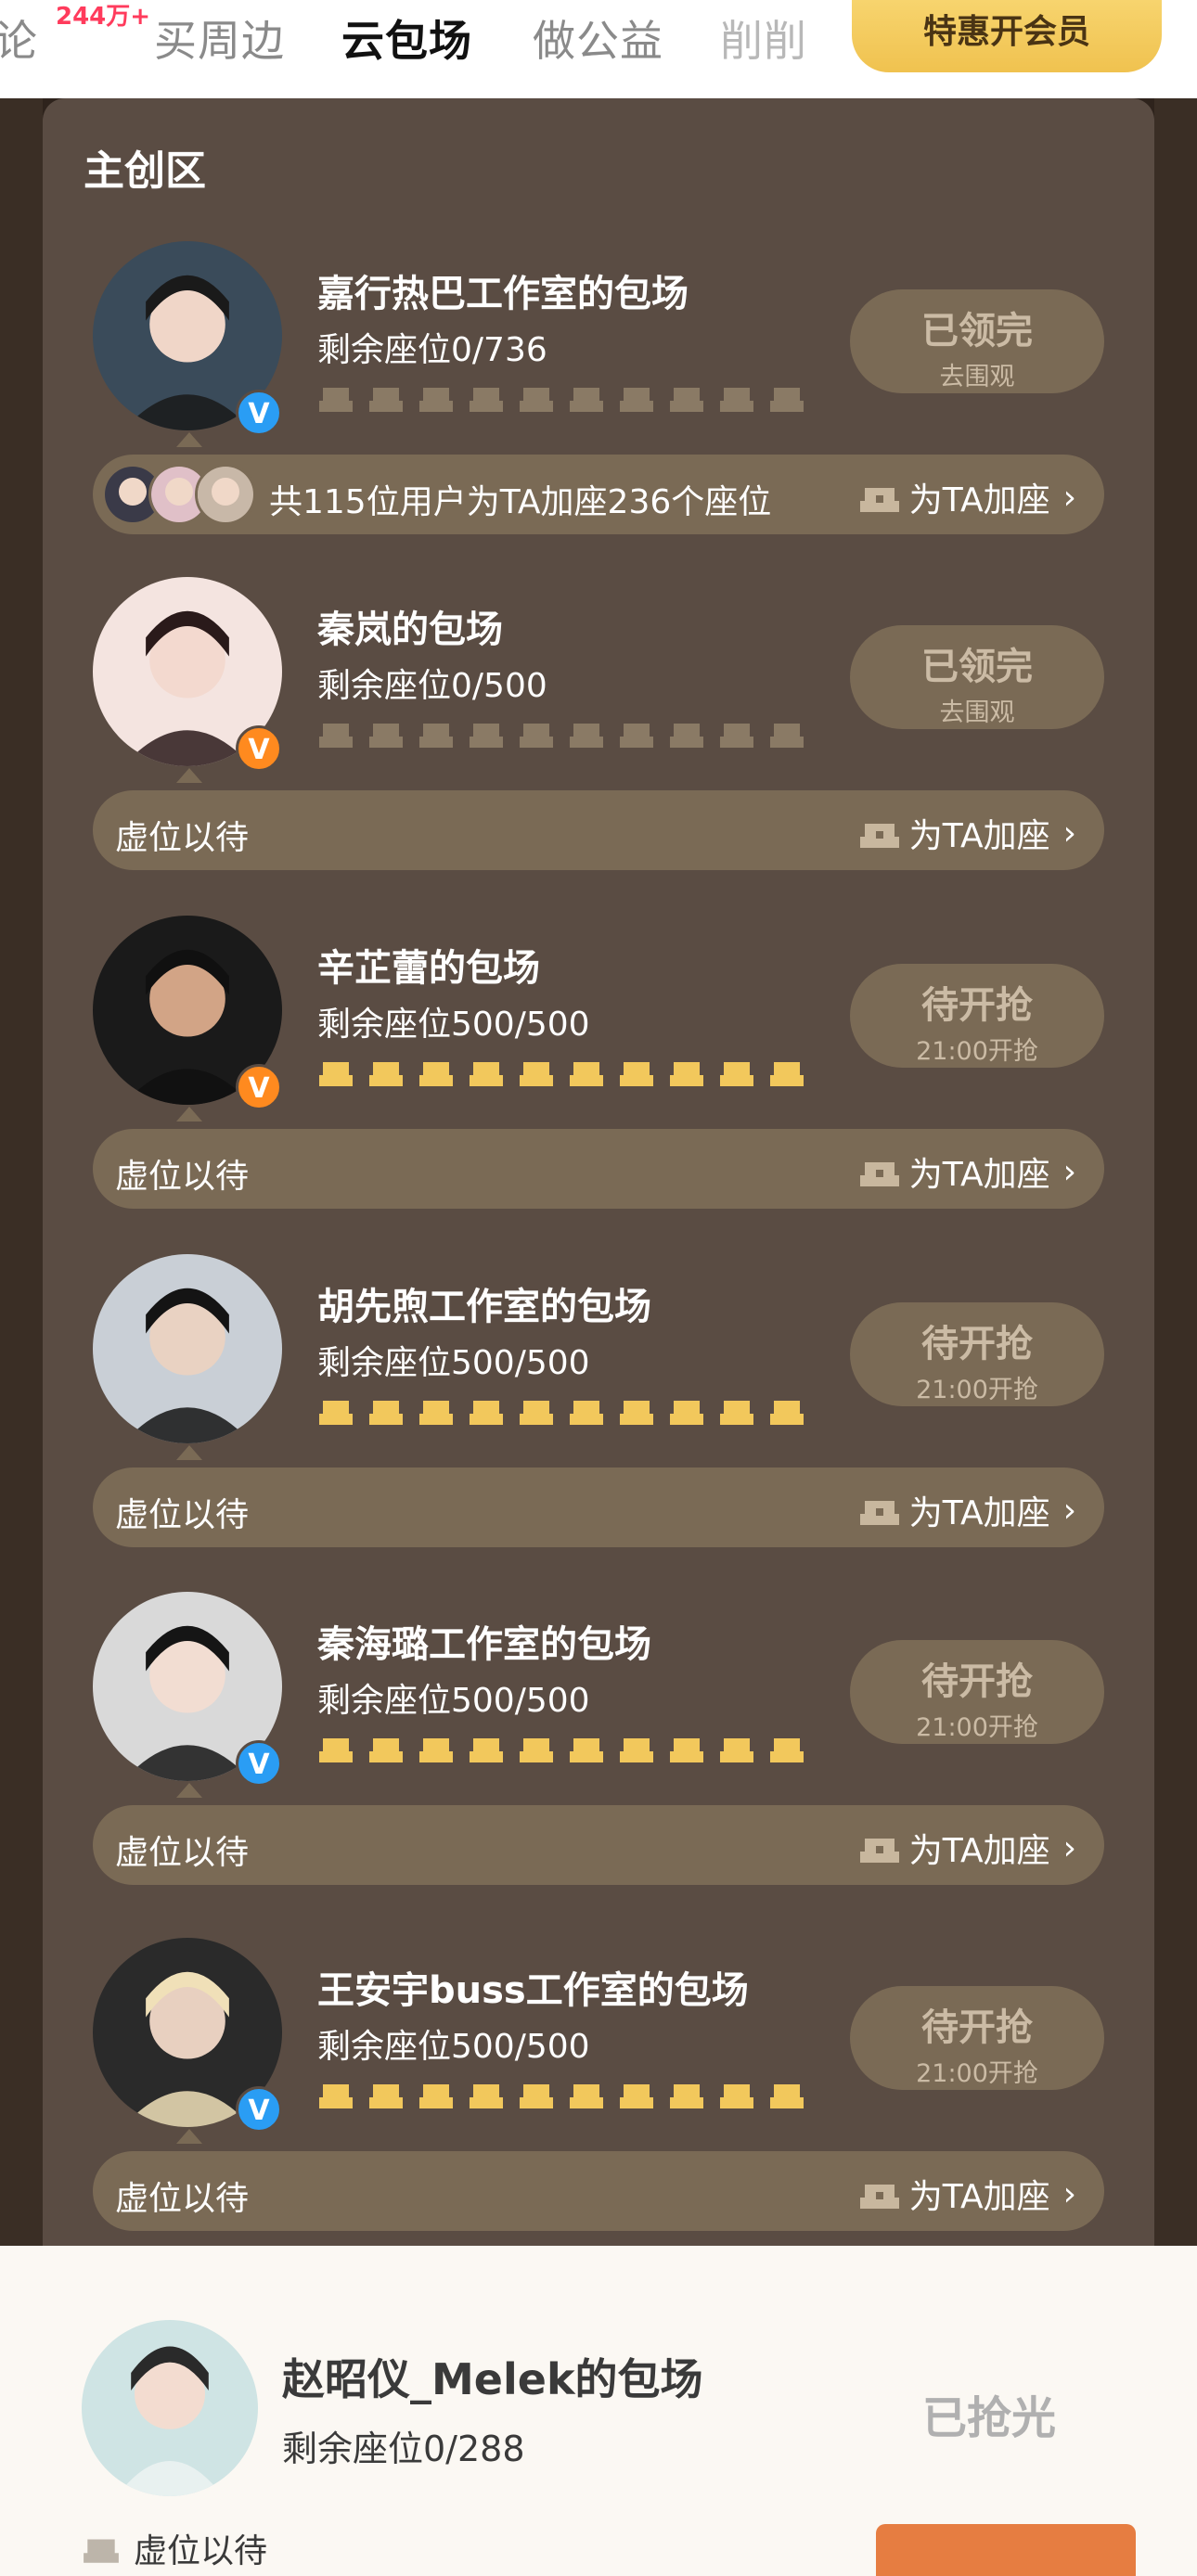 The width and height of the screenshot is (1197, 2576). What do you see at coordinates (598, 38) in the screenshot?
I see `tab-charity: 做公益` at bounding box center [598, 38].